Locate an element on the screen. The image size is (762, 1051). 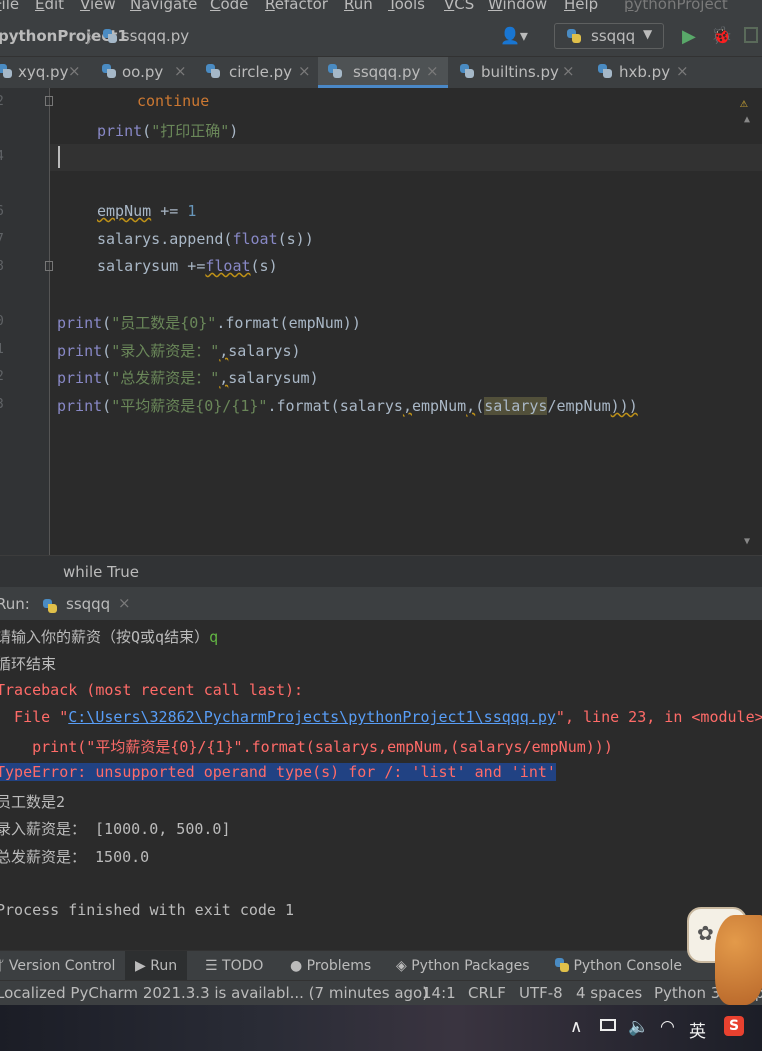
run-panel-header: Run: ssqqq × is located at coordinates (381, 604).